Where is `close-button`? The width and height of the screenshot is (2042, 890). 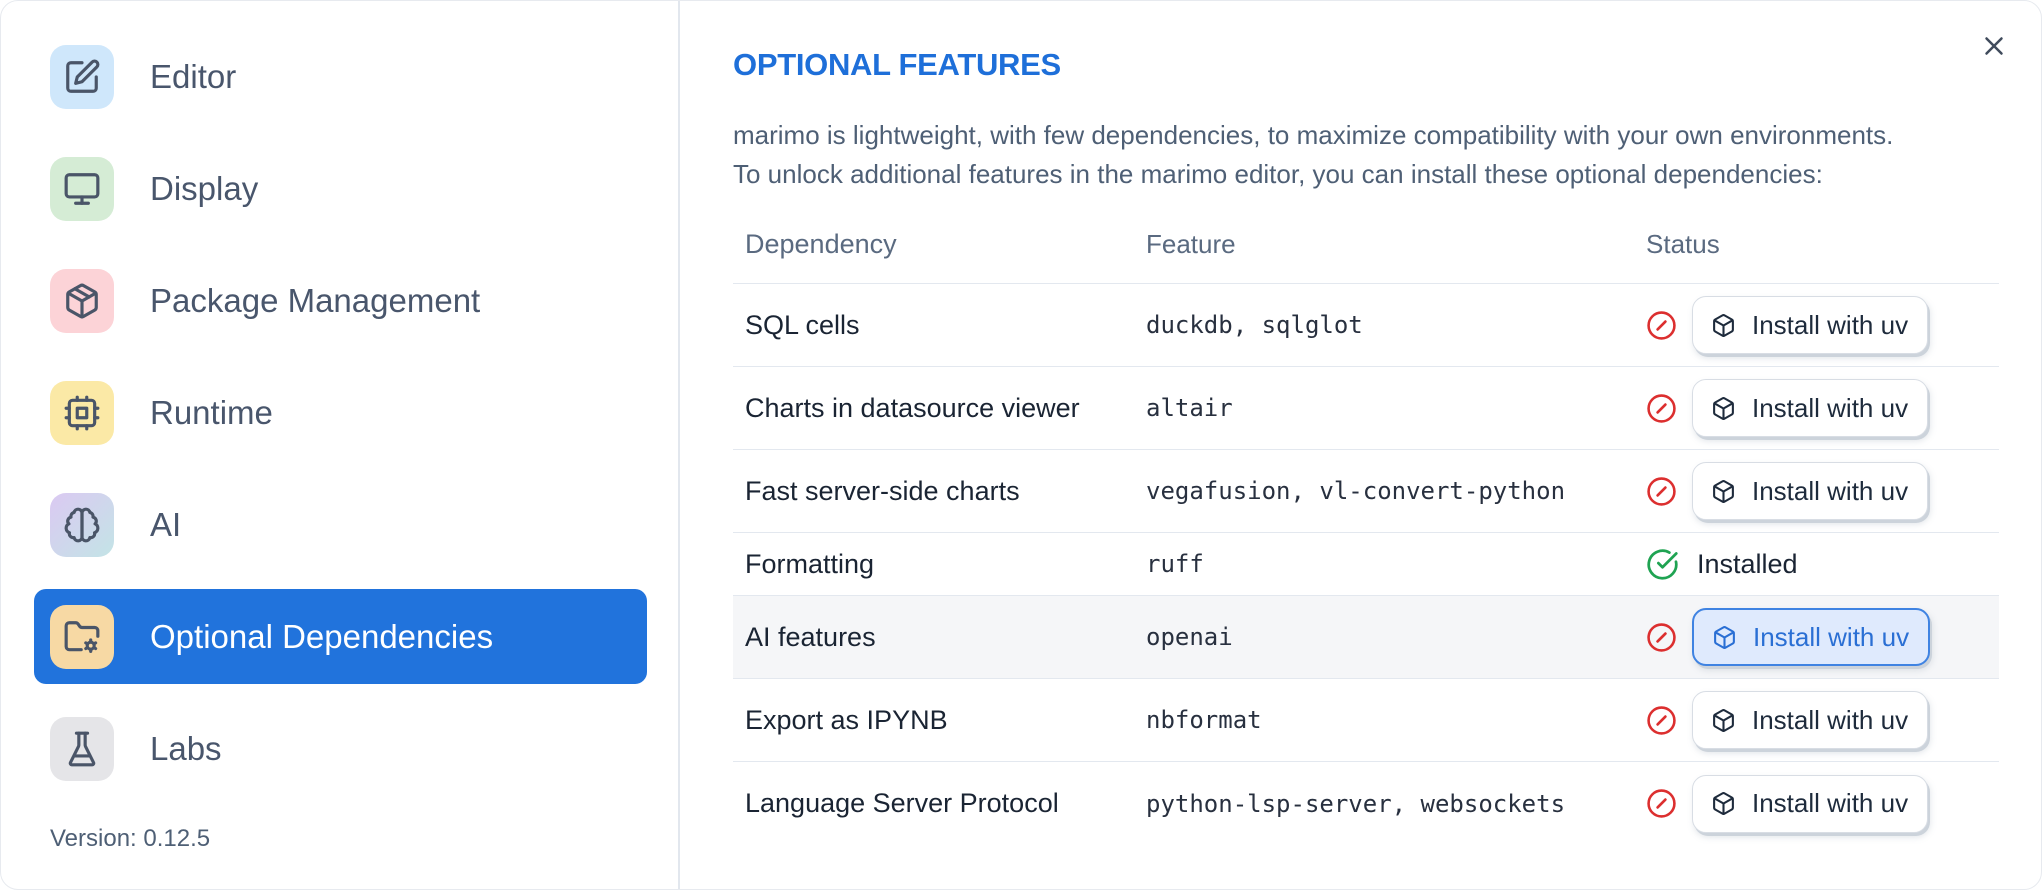
close-button is located at coordinates (1994, 46).